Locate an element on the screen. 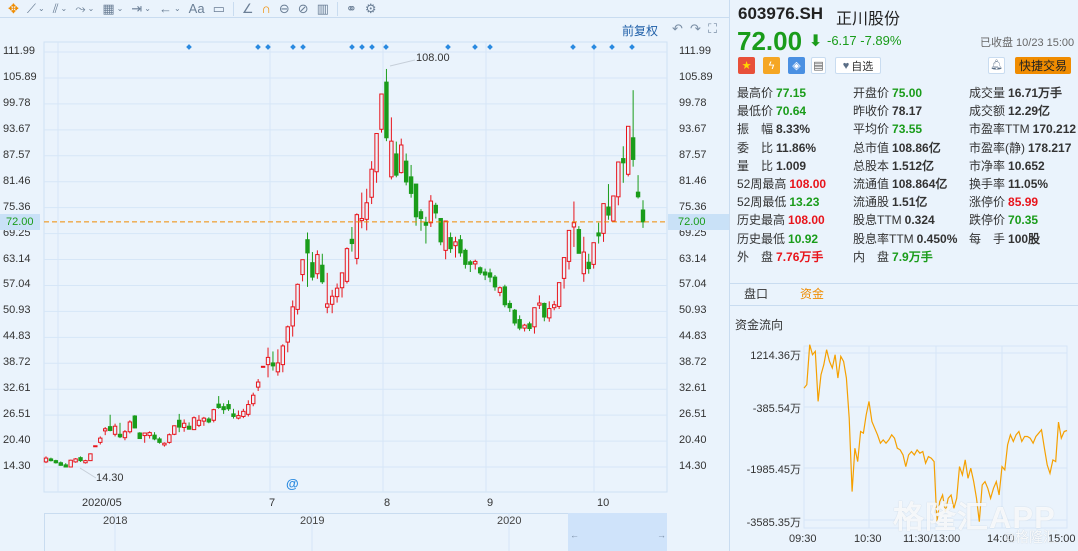  navigator-left-handle: ← is located at coordinates (574, 535).